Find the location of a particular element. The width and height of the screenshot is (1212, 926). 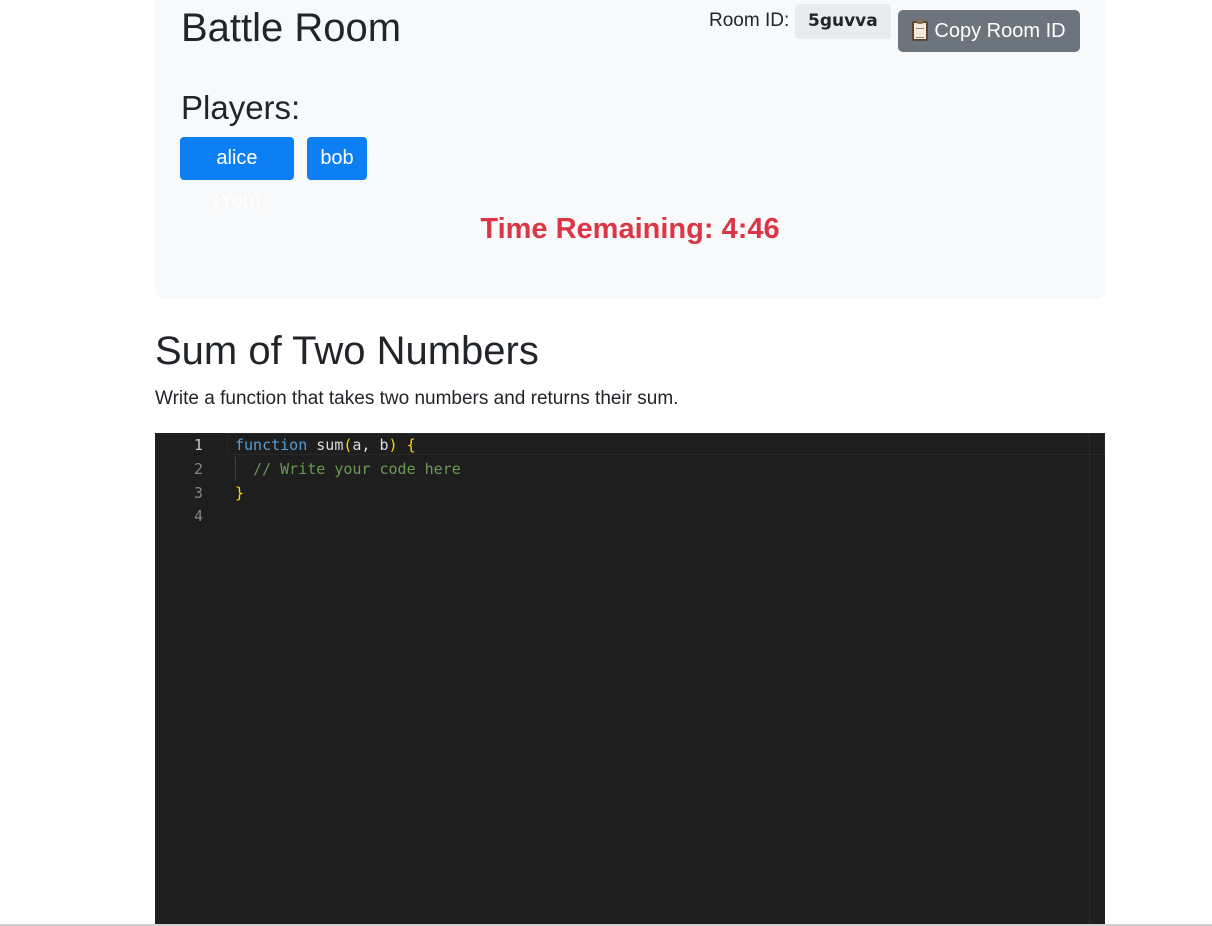

line-number: 1 is located at coordinates (198, 445).